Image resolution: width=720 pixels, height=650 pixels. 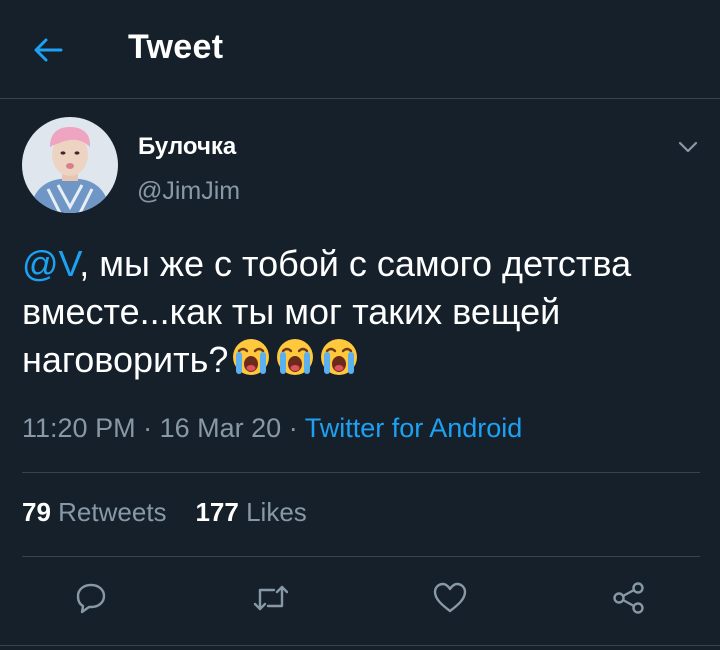 I want to click on tweet-stats: 79 Retweets 177 Likes, so click(x=164, y=512).